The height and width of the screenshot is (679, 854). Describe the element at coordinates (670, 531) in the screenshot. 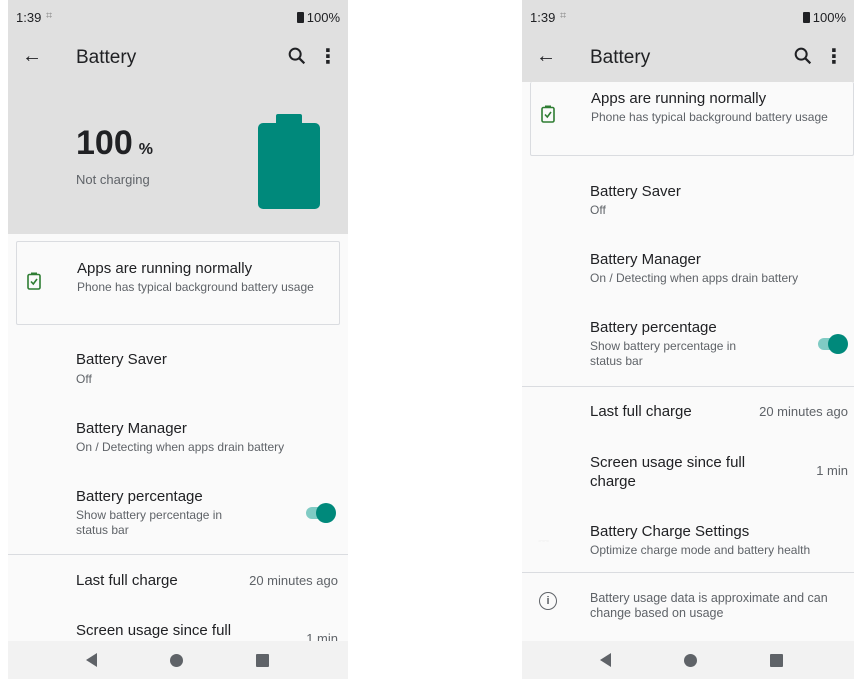

I see `charge-settings-title: Battery Charge Settings` at that location.